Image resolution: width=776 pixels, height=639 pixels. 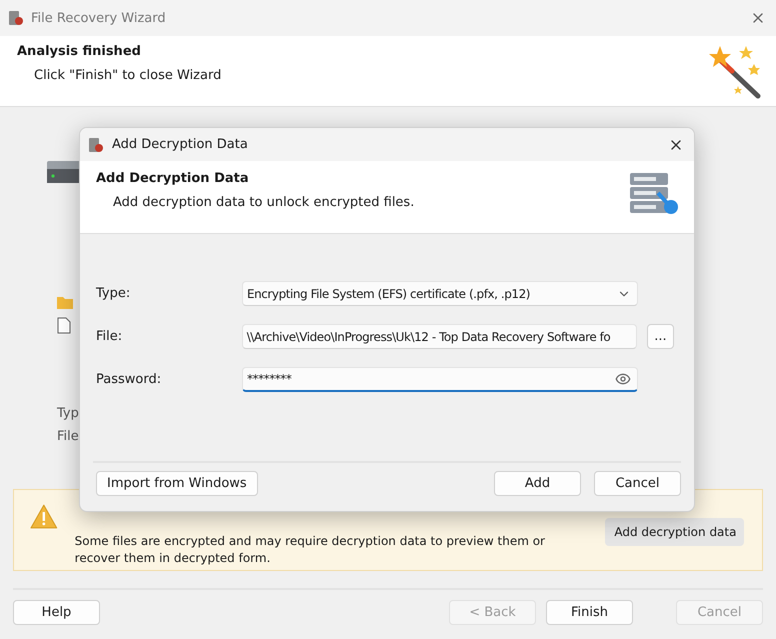 What do you see at coordinates (56, 612) in the screenshot?
I see `footer-button: Help` at bounding box center [56, 612].